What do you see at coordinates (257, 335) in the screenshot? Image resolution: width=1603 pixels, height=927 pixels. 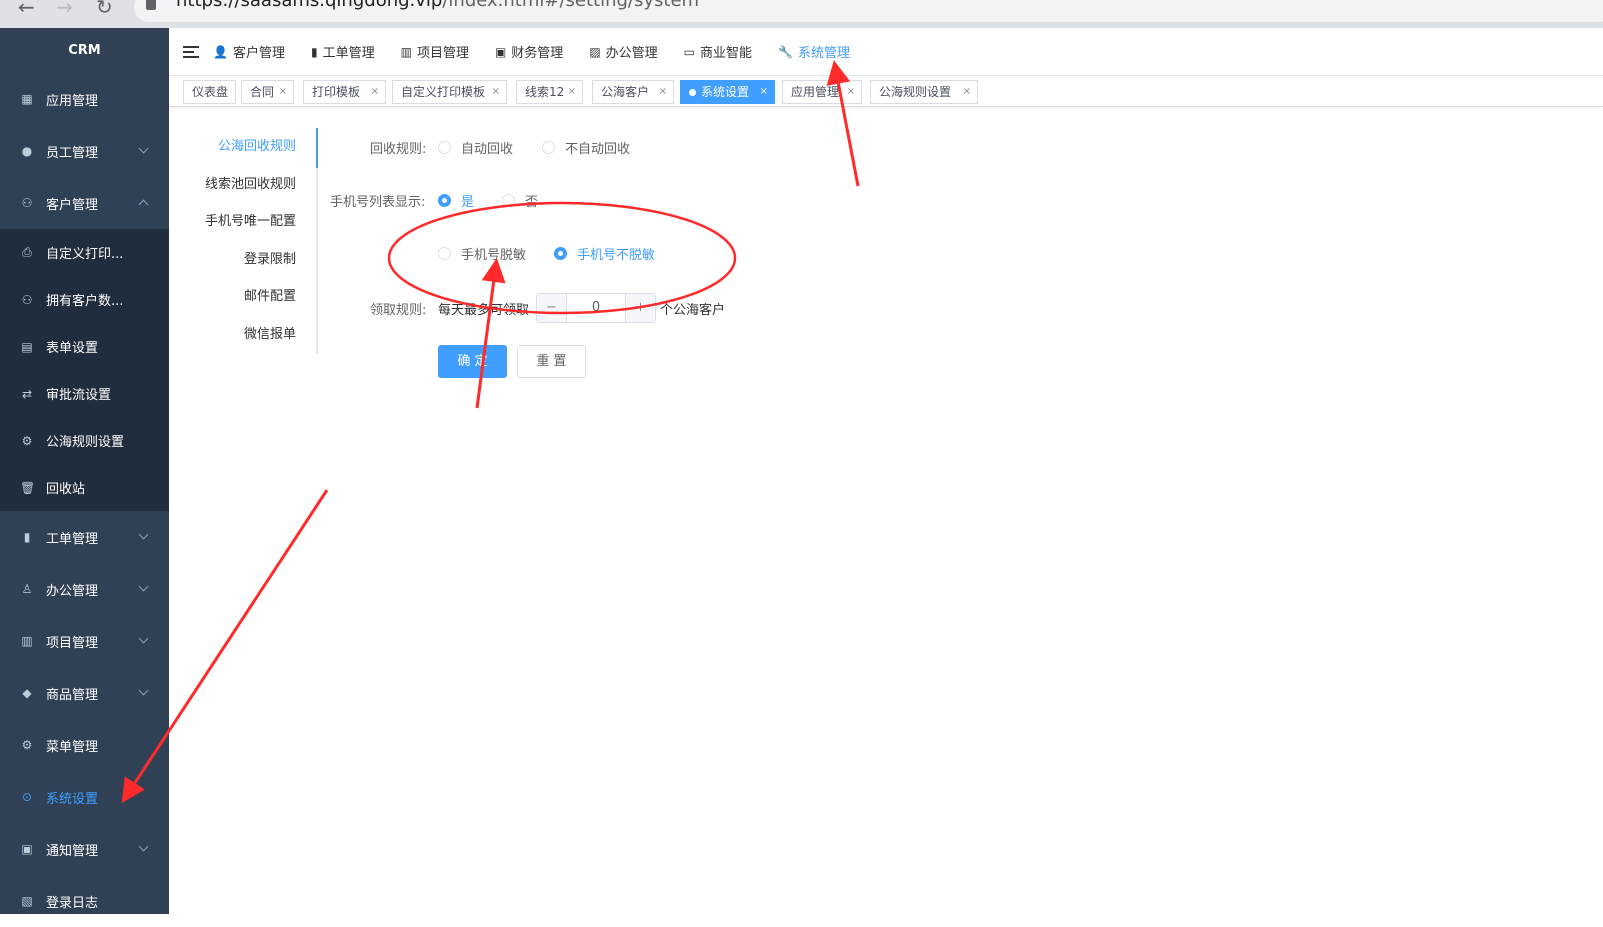 I see `subnav-wechat-order: 微信报单` at bounding box center [257, 335].